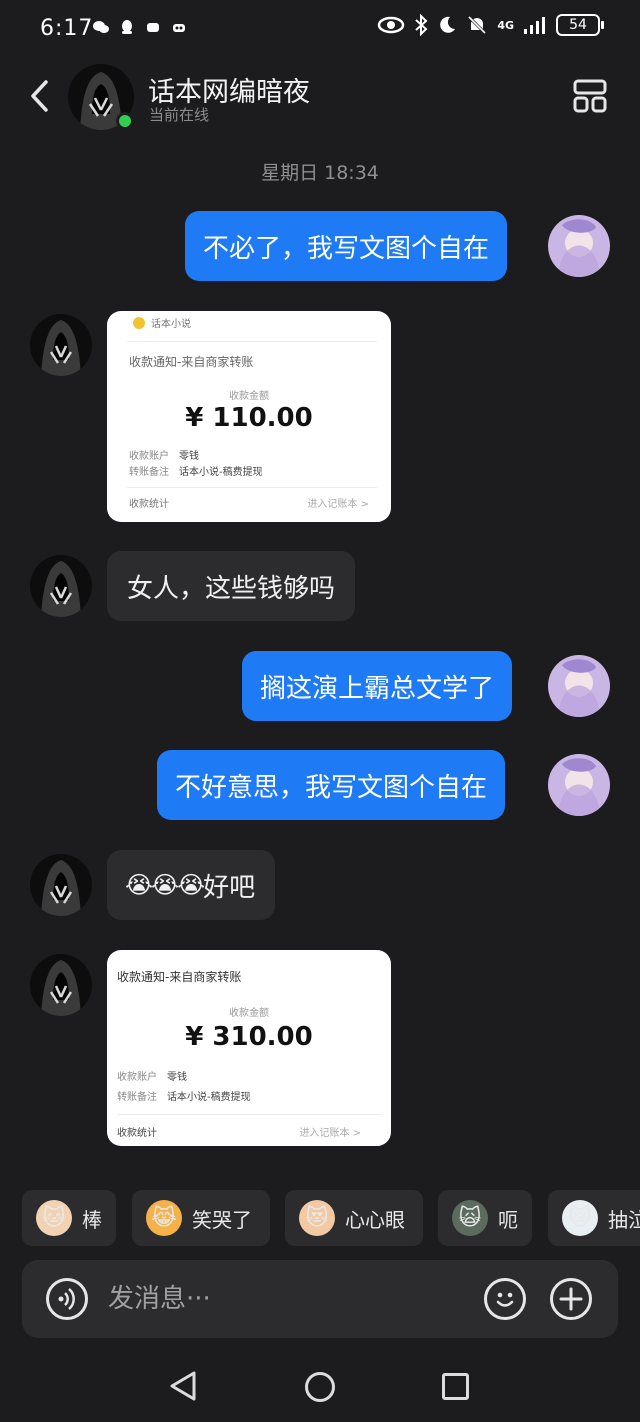 The height and width of the screenshot is (1422, 640). Describe the element at coordinates (490, 25) in the screenshot. I see `system-status: 4G 54` at that location.